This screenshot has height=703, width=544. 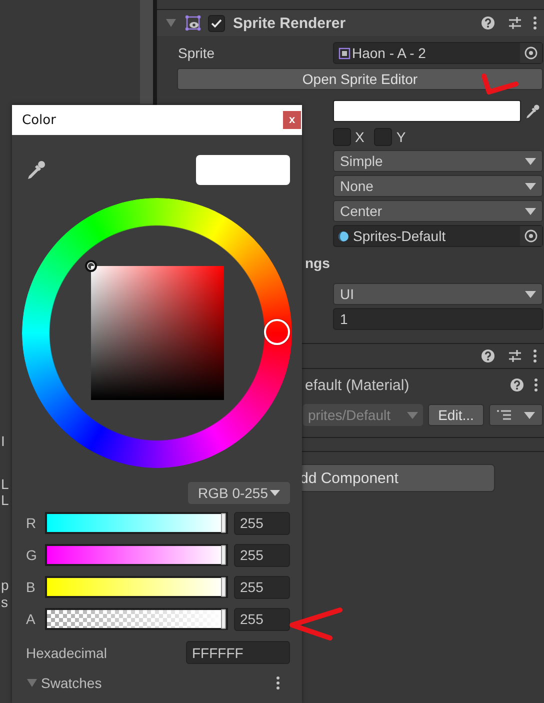 What do you see at coordinates (438, 161) in the screenshot?
I see `dropdown: Simple` at bounding box center [438, 161].